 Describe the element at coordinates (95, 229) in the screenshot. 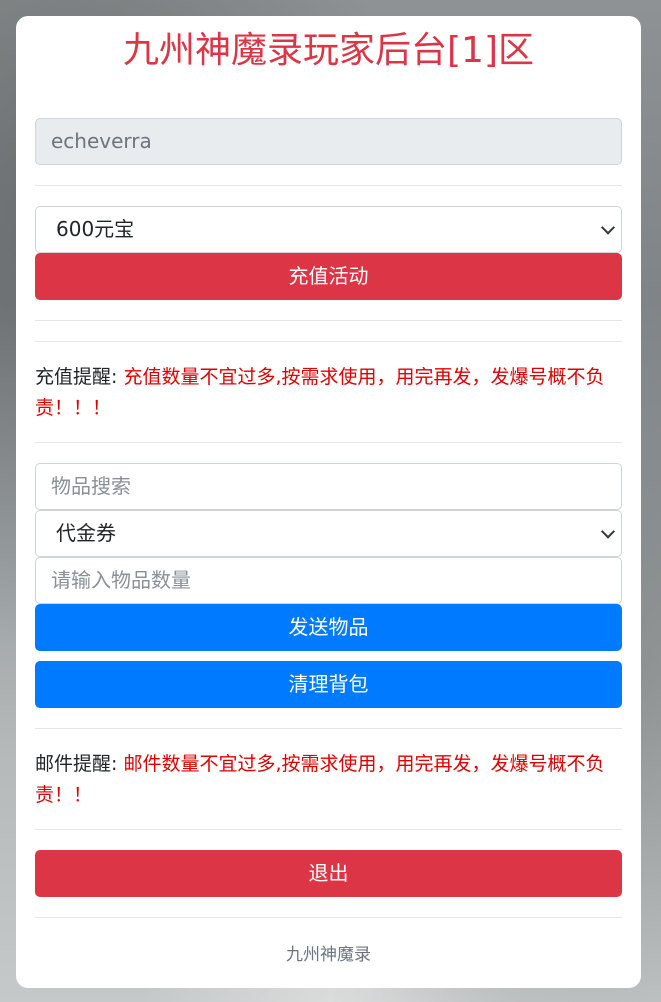

I see `recharge-amount-value: 600元宝` at that location.